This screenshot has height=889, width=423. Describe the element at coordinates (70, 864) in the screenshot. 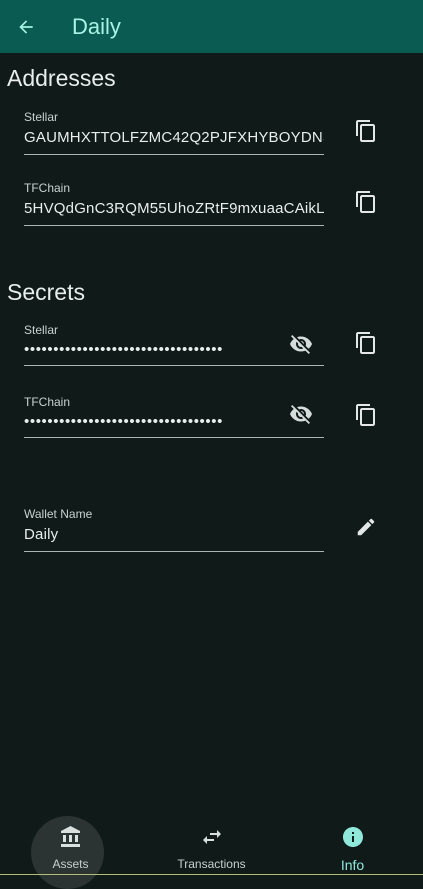

I see `nav-label-assets: Assets` at that location.